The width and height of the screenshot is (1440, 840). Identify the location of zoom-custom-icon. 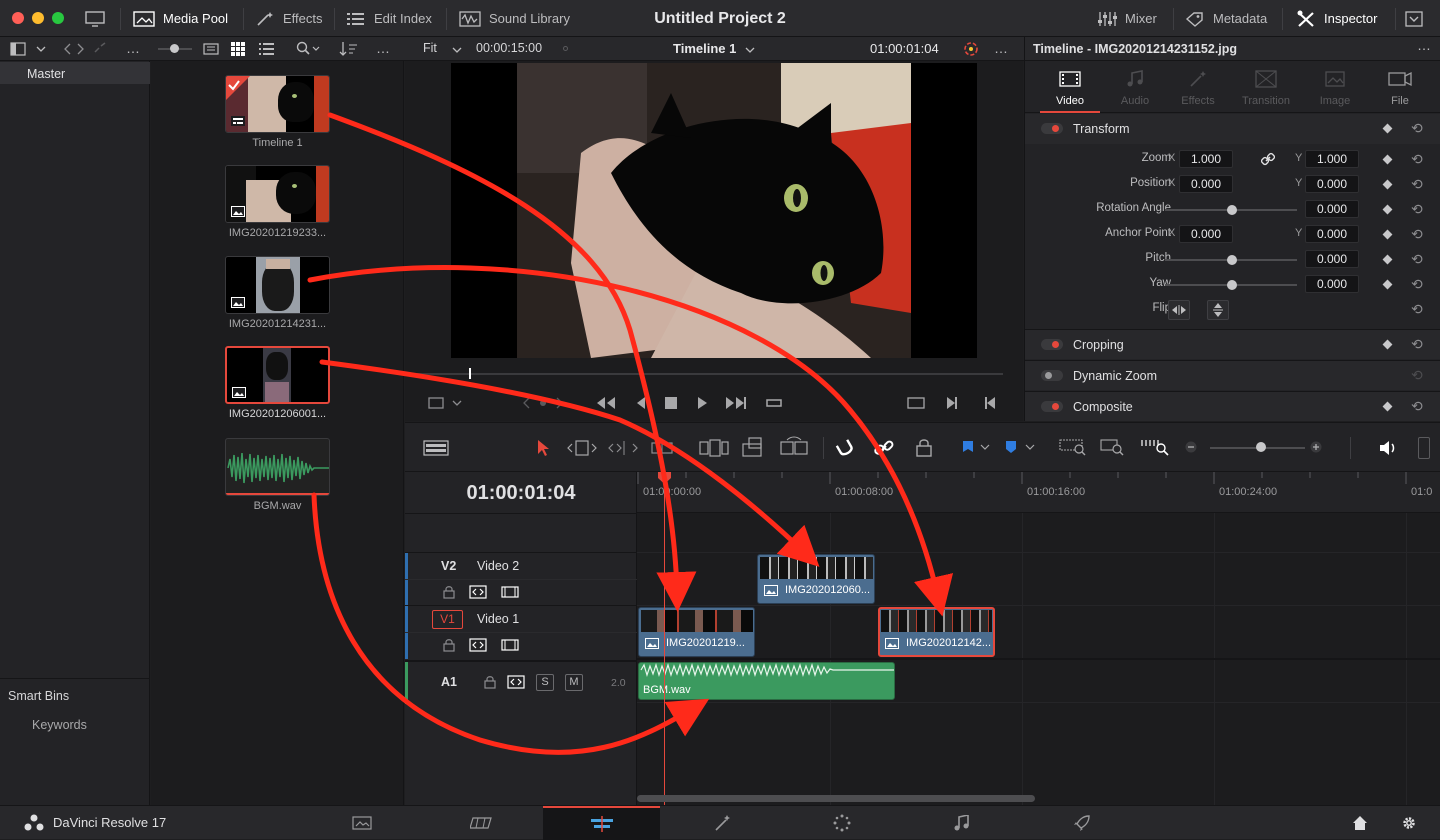
(1155, 447).